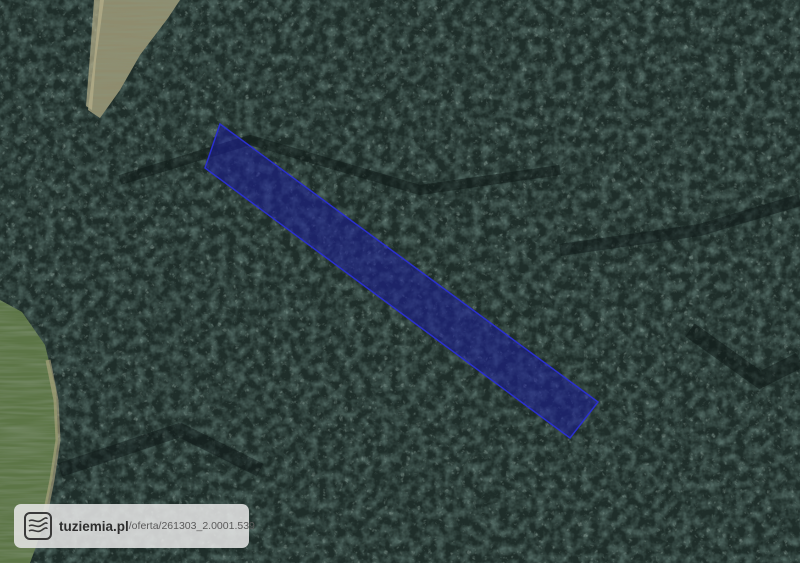 The height and width of the screenshot is (563, 800). Describe the element at coordinates (38, 526) in the screenshot. I see `tuziemia-logo-icon` at that location.